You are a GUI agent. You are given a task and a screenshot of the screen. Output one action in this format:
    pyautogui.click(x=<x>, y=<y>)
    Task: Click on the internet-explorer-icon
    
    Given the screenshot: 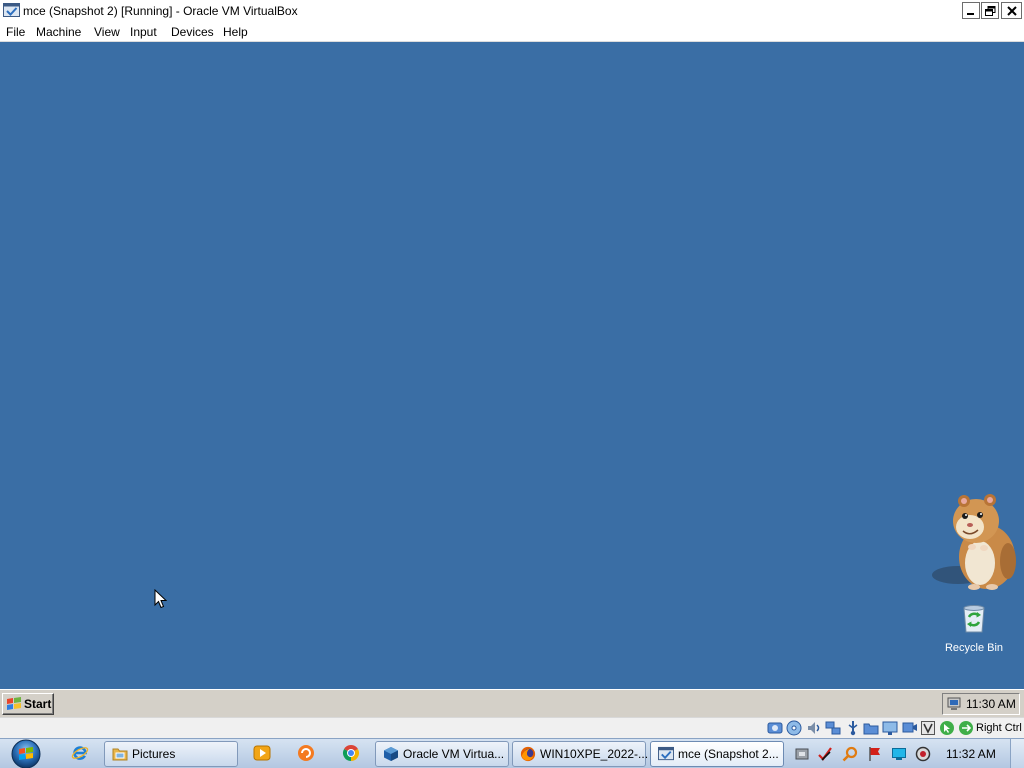 What is the action you would take?
    pyautogui.click(x=80, y=753)
    